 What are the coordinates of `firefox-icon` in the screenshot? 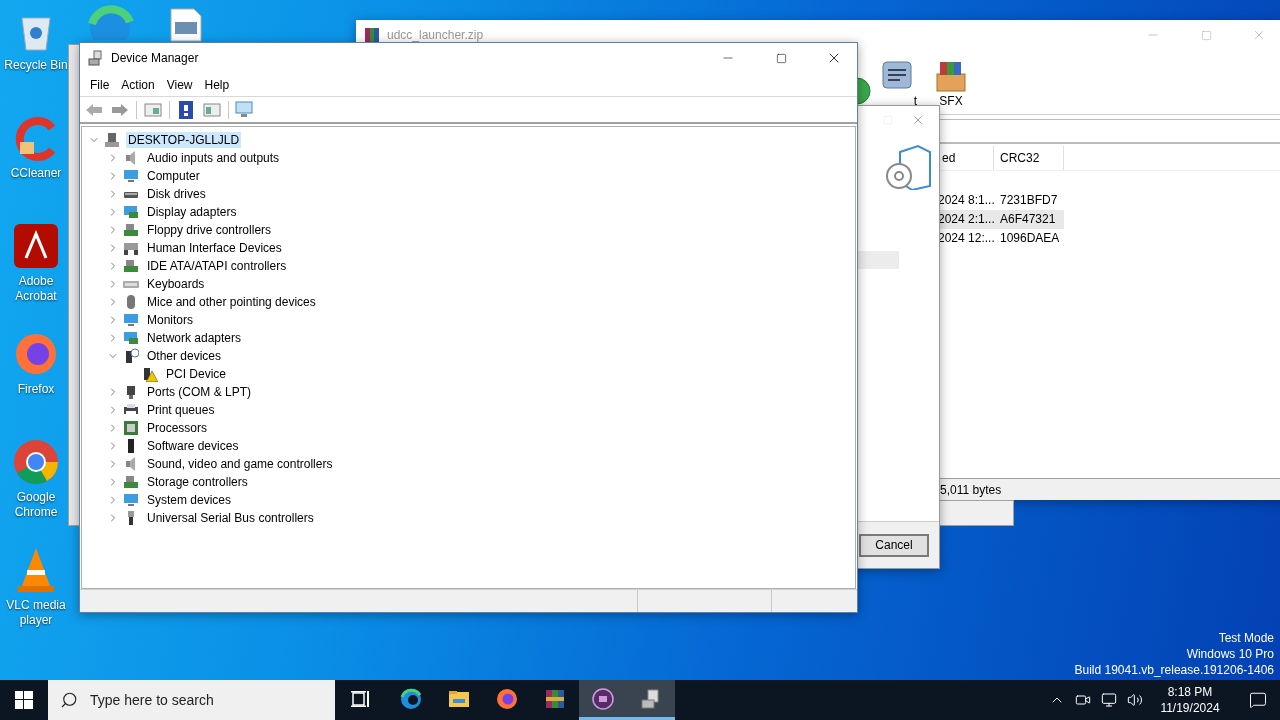 It's located at (507, 698).